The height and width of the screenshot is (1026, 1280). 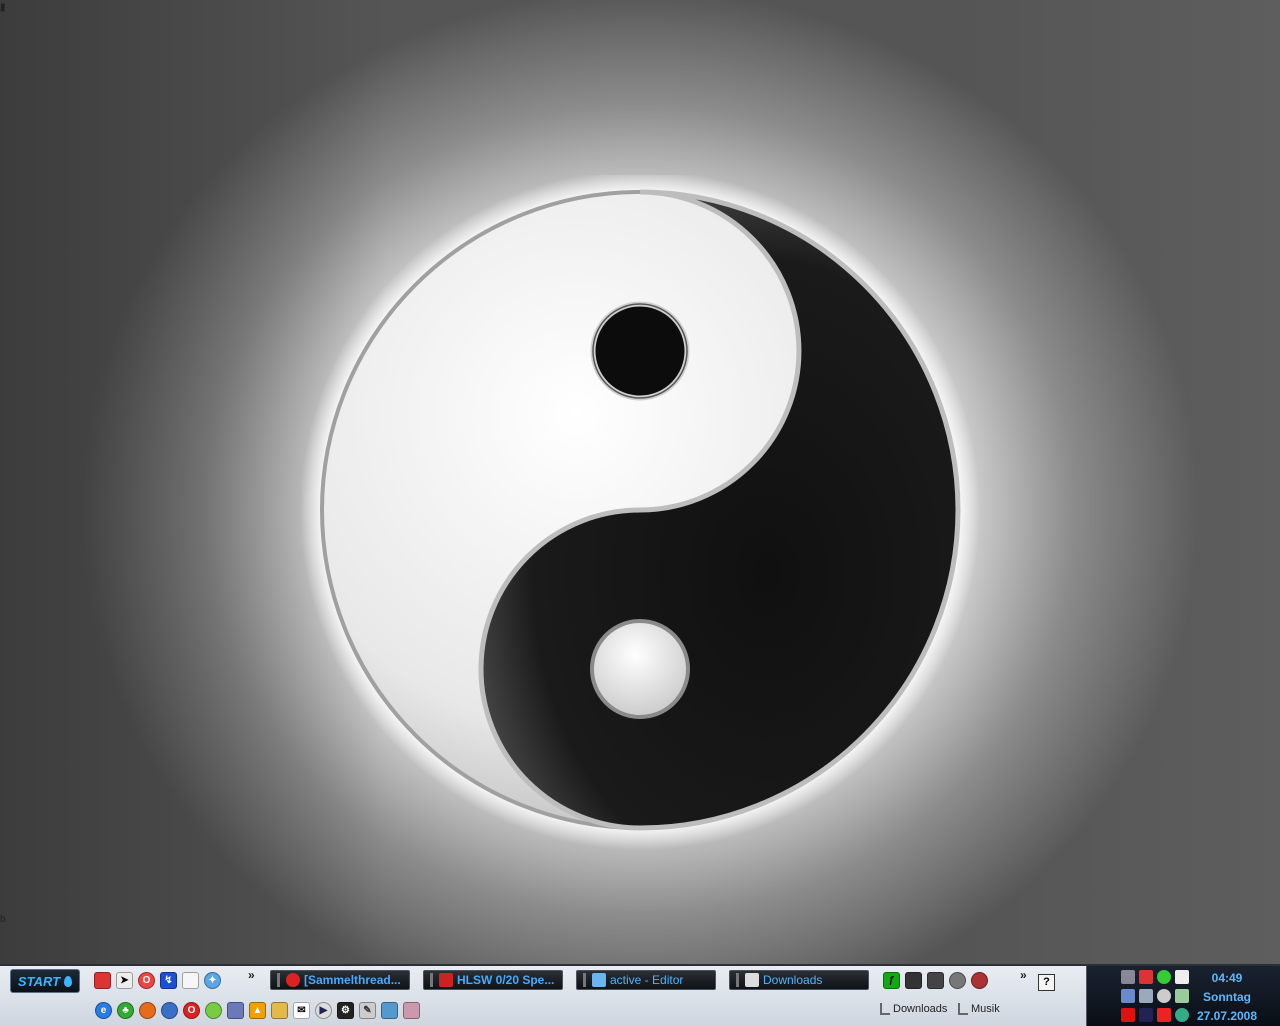 I want to click on network-icon, so click(x=1128, y=996).